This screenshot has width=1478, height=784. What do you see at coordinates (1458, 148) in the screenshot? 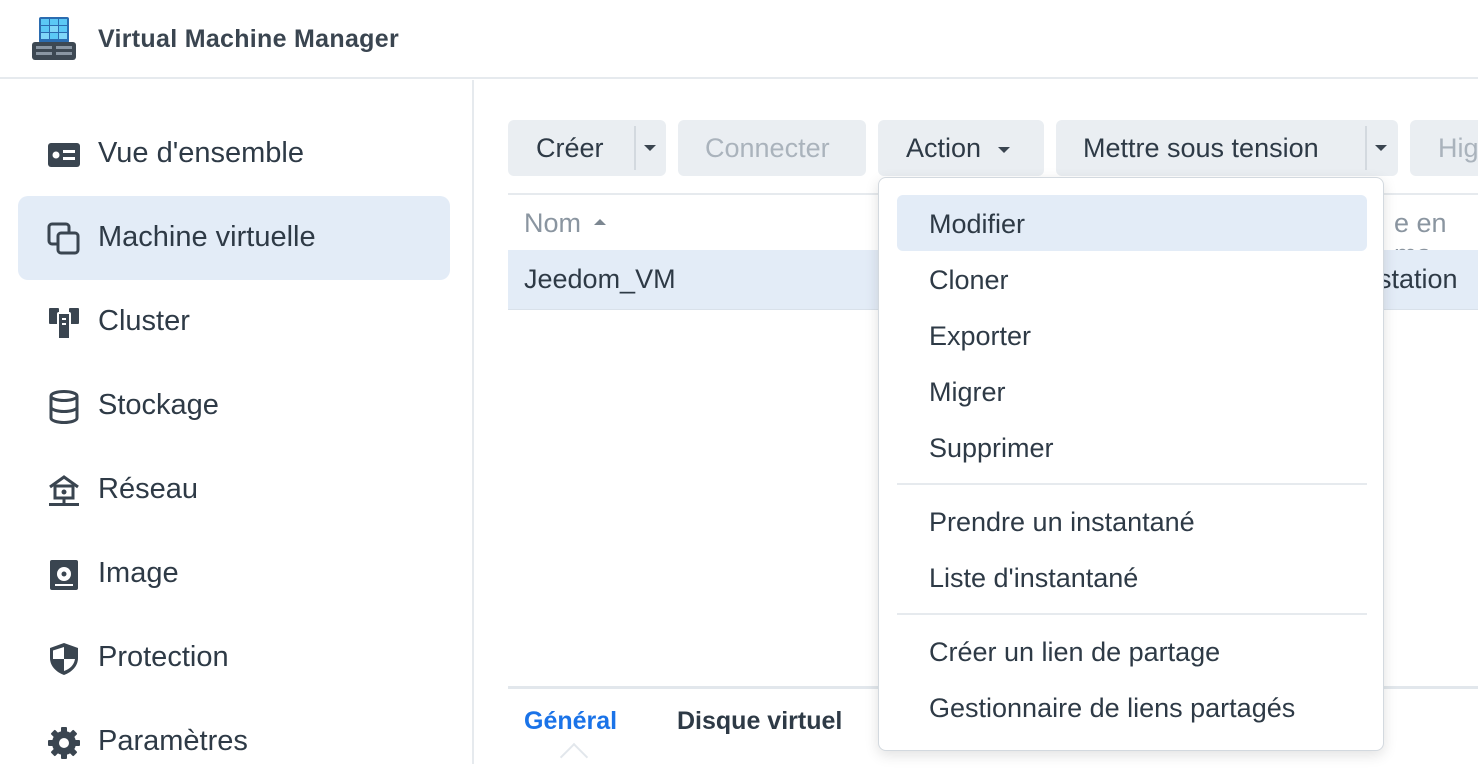
I see `truncated-label: Hig` at bounding box center [1458, 148].